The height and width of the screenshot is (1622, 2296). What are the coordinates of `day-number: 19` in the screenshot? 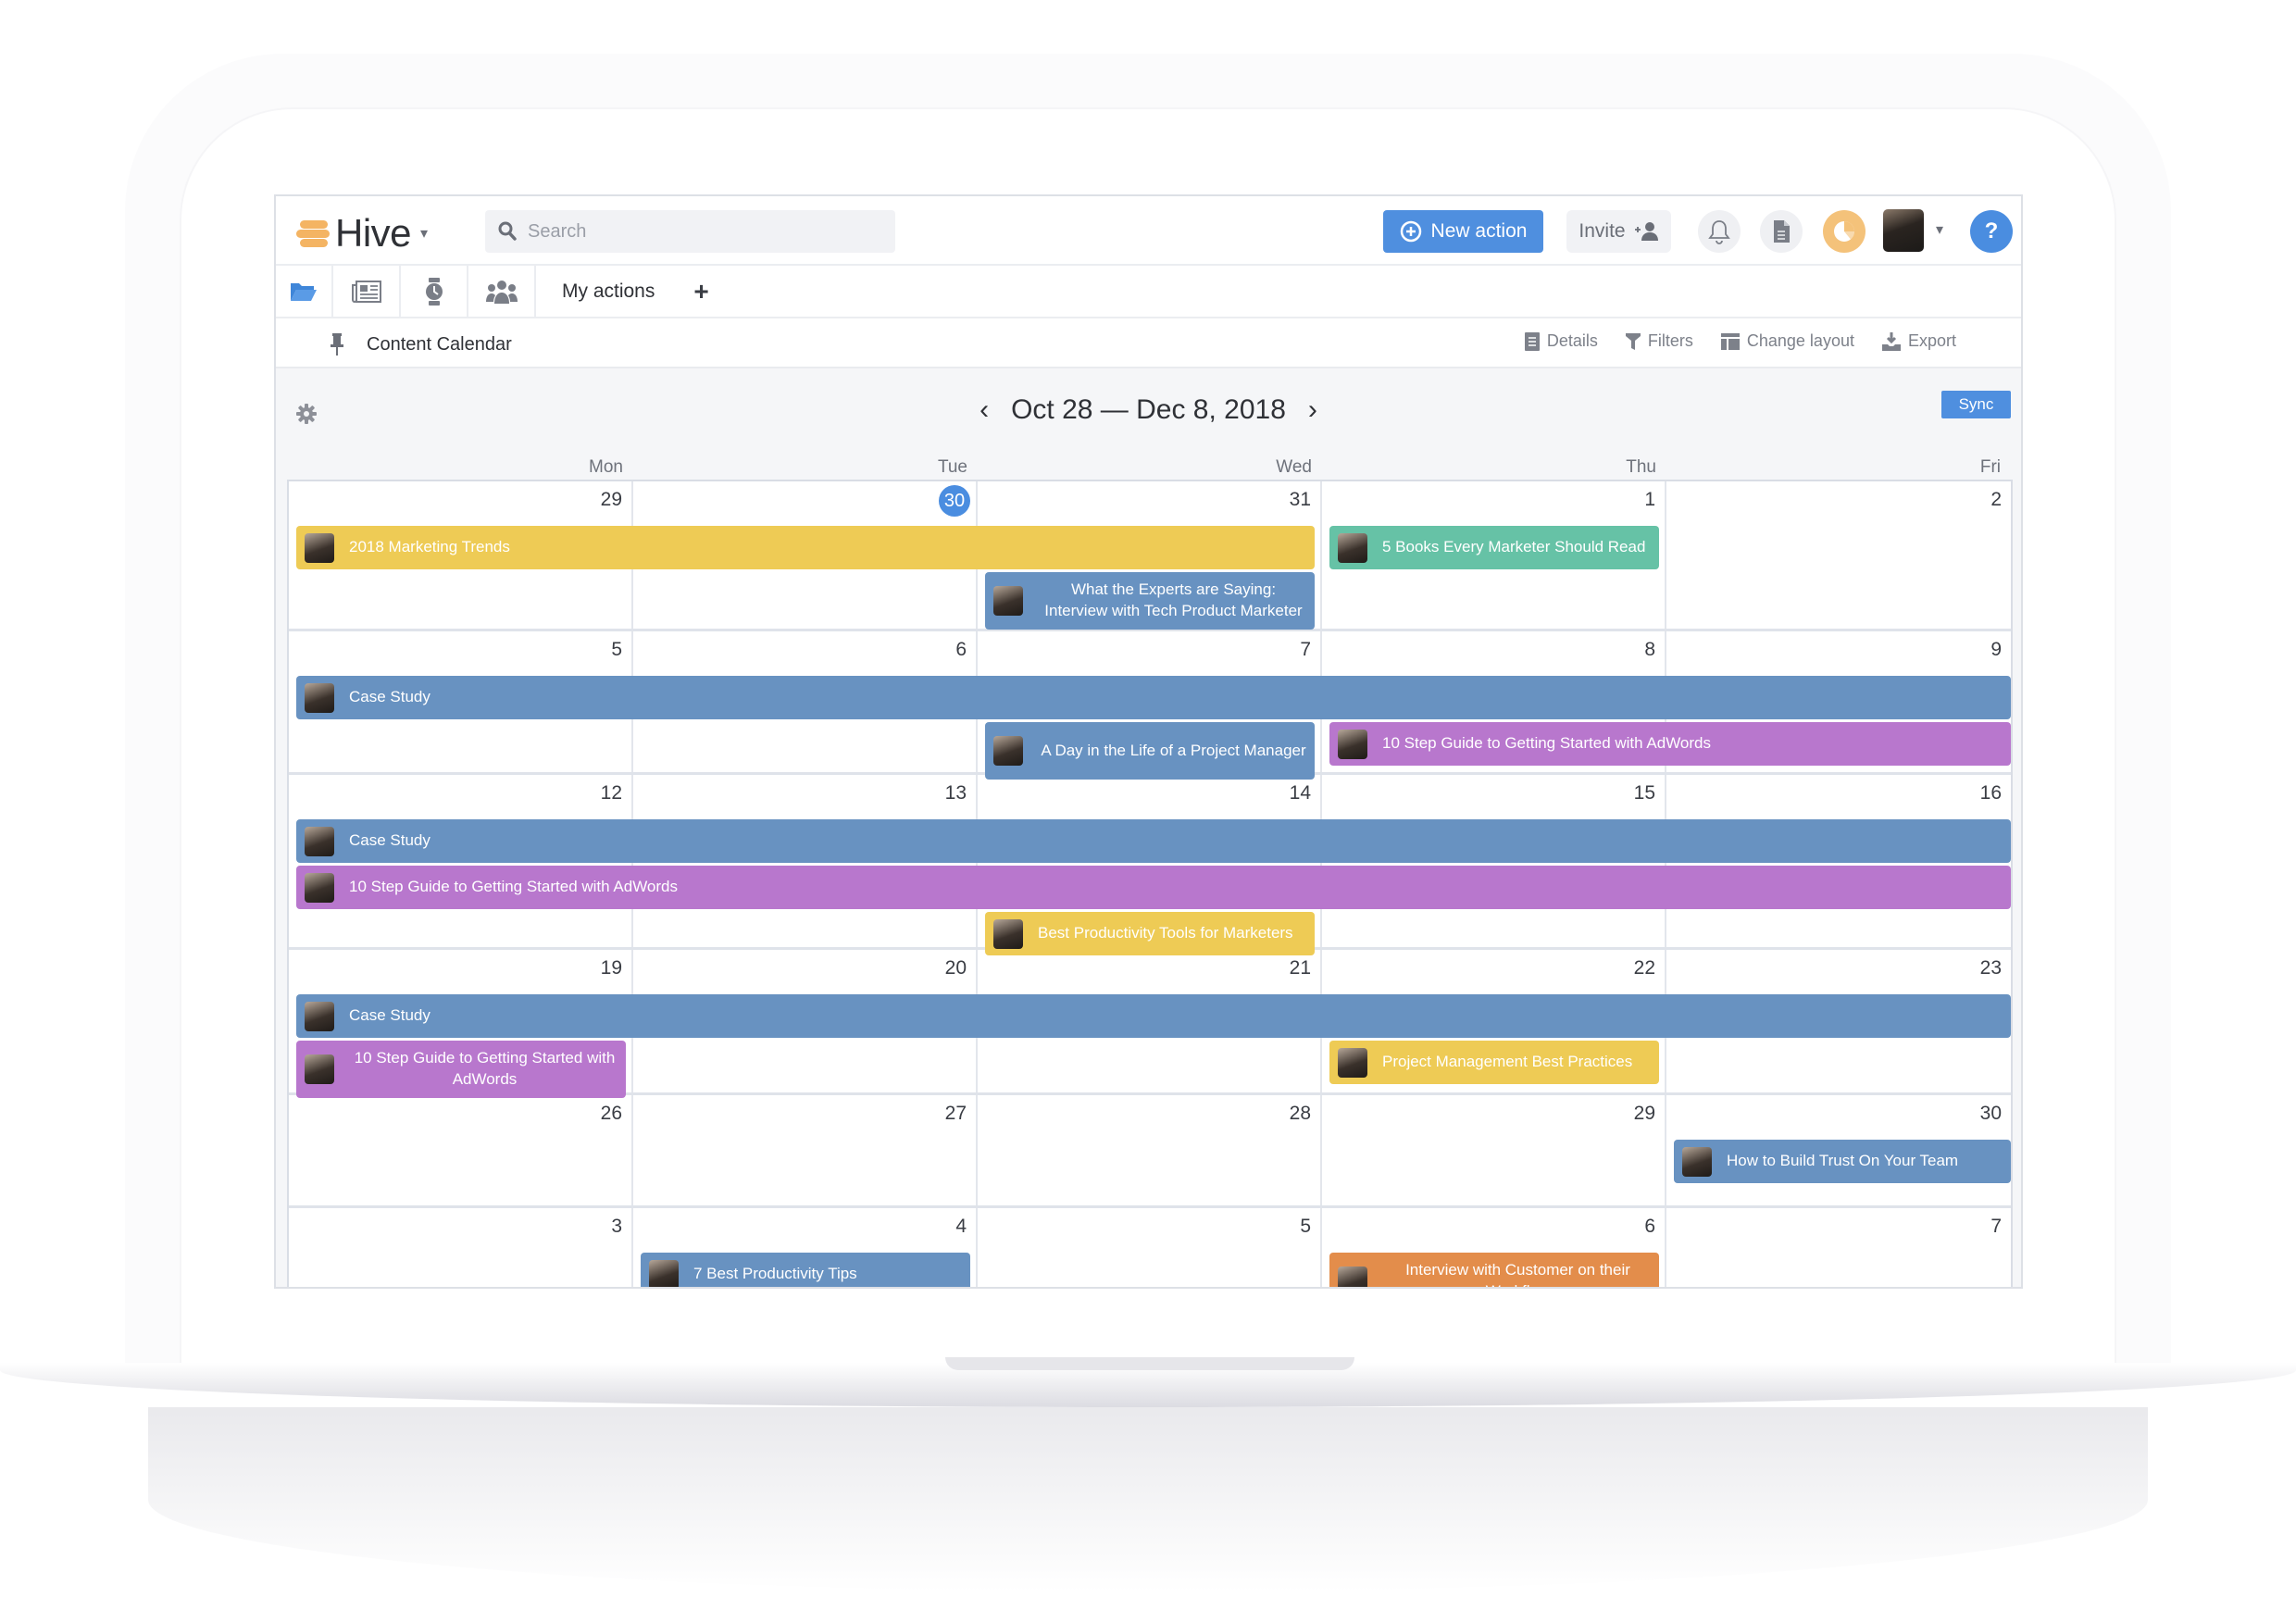 It's located at (611, 968).